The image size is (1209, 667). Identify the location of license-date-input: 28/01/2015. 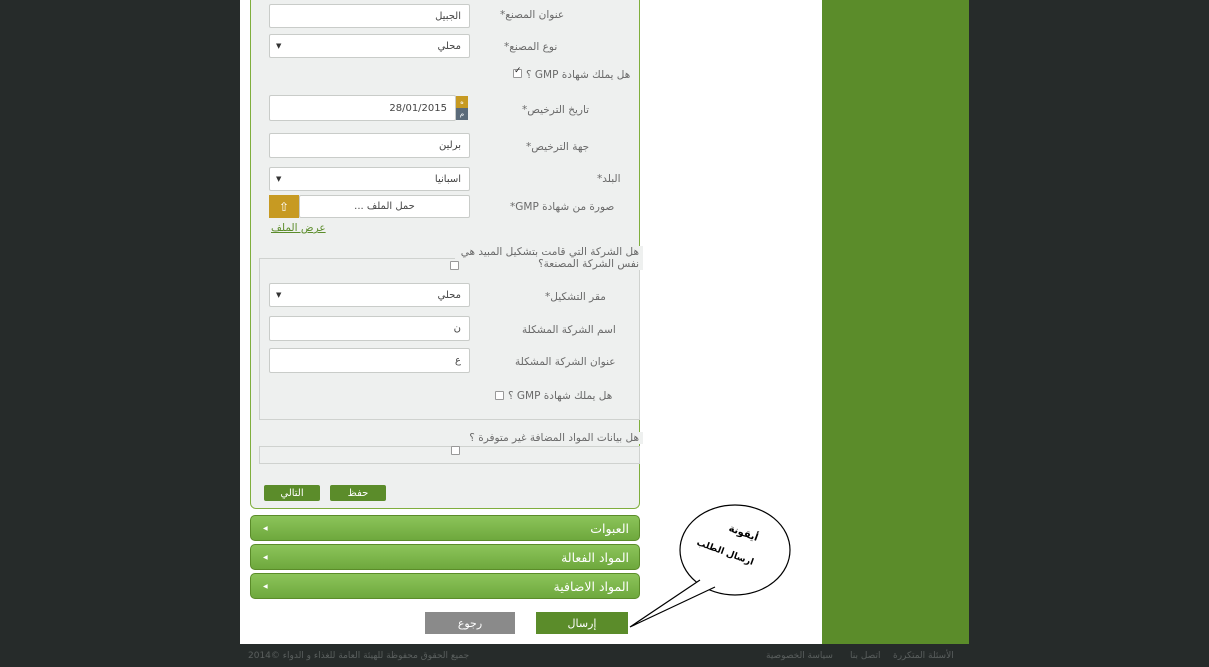
(362, 108).